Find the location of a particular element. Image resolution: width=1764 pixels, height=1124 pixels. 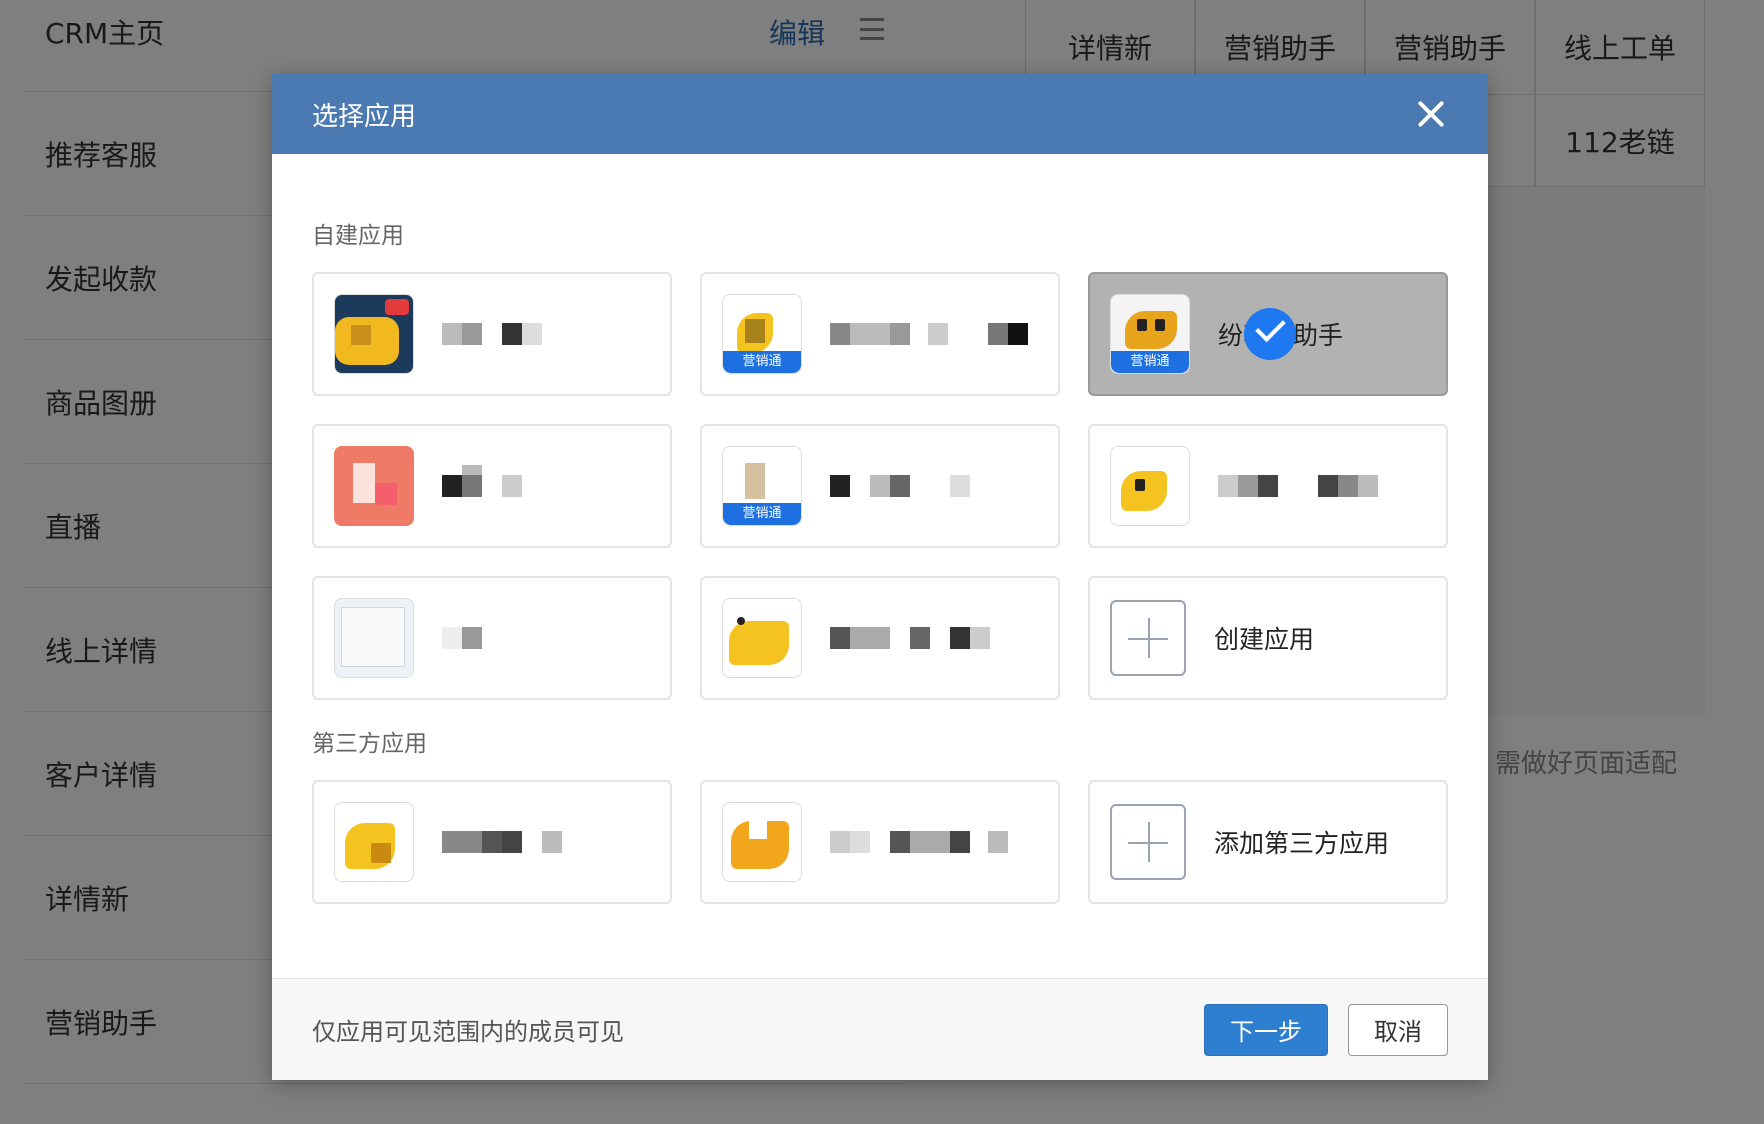

app-card-selected: 营销通 纷享销助手 is located at coordinates (1268, 334).